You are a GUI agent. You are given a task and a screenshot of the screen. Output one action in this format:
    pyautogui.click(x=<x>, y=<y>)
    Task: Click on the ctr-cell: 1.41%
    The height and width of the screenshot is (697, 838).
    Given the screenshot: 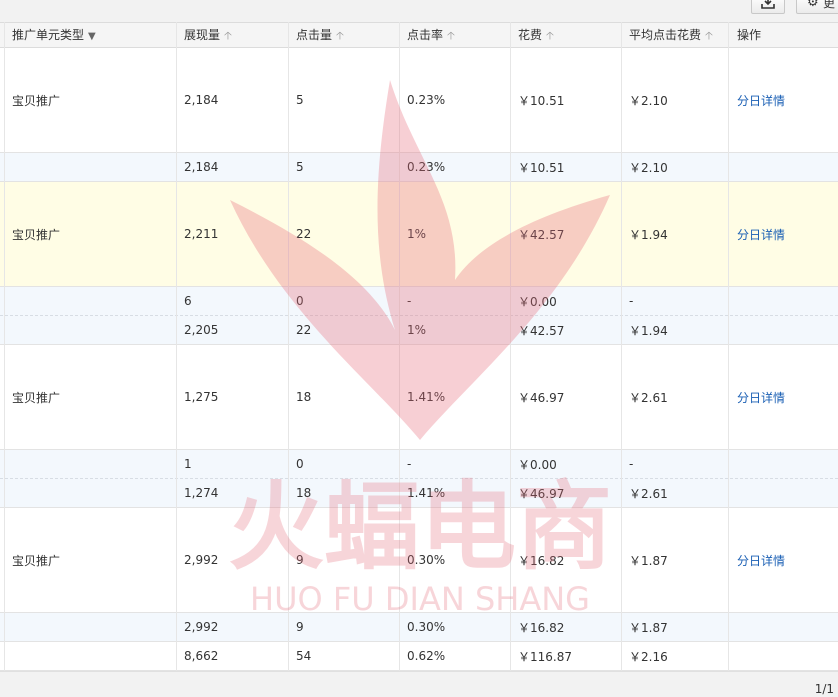 What is the action you would take?
    pyautogui.click(x=426, y=397)
    